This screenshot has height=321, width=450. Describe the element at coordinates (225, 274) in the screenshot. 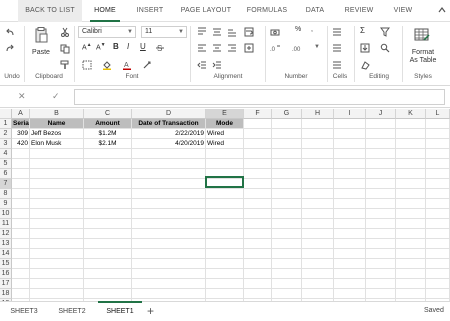

I see `cell-e16` at that location.